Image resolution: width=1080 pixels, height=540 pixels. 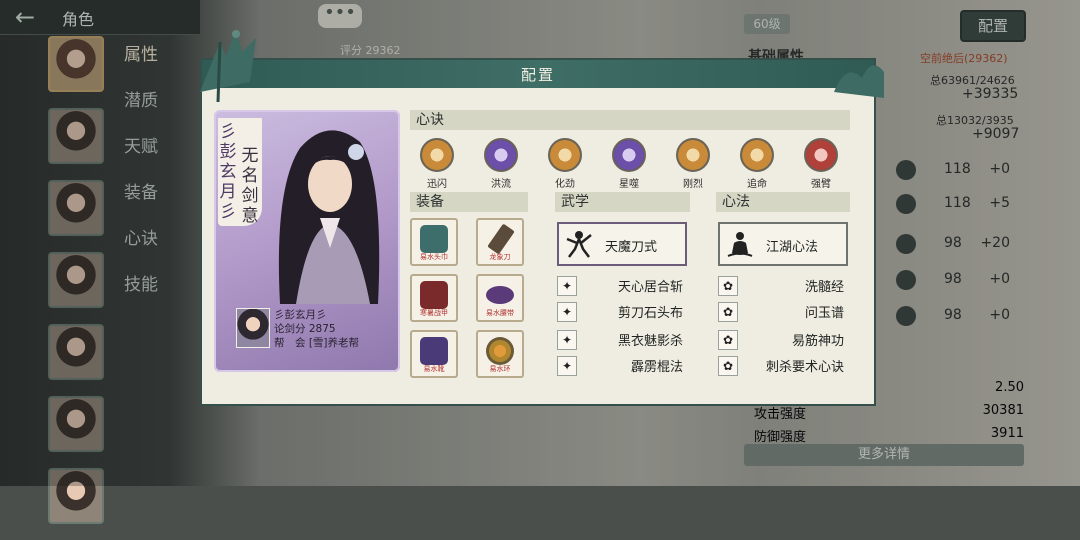 What do you see at coordinates (622, 202) in the screenshot?
I see `wuxue-header: 武学` at bounding box center [622, 202].